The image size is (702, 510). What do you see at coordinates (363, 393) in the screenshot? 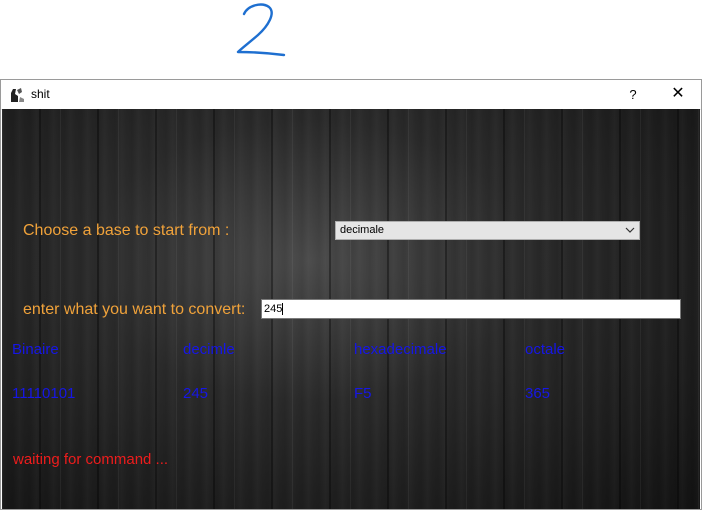
I see `value-hexadecimale: F5` at bounding box center [363, 393].